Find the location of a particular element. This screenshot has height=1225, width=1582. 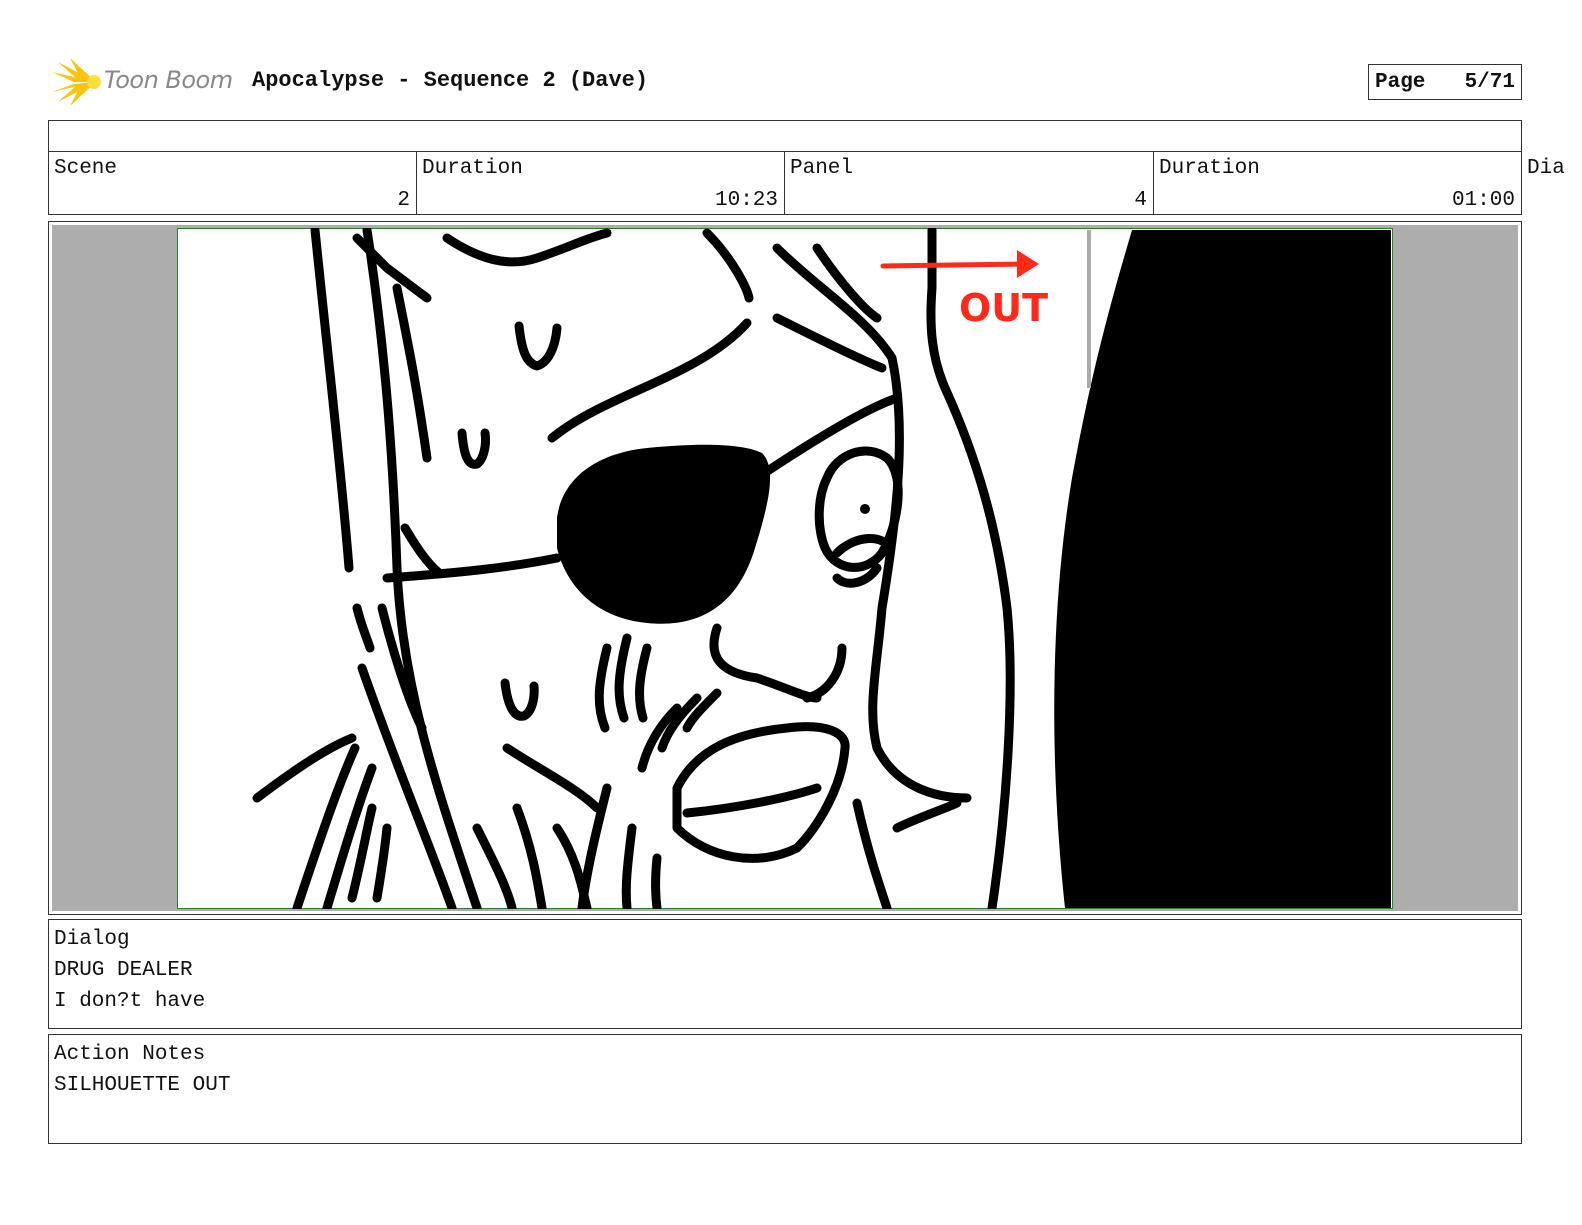

scene-duration-value: 10:23 is located at coordinates (746, 200).